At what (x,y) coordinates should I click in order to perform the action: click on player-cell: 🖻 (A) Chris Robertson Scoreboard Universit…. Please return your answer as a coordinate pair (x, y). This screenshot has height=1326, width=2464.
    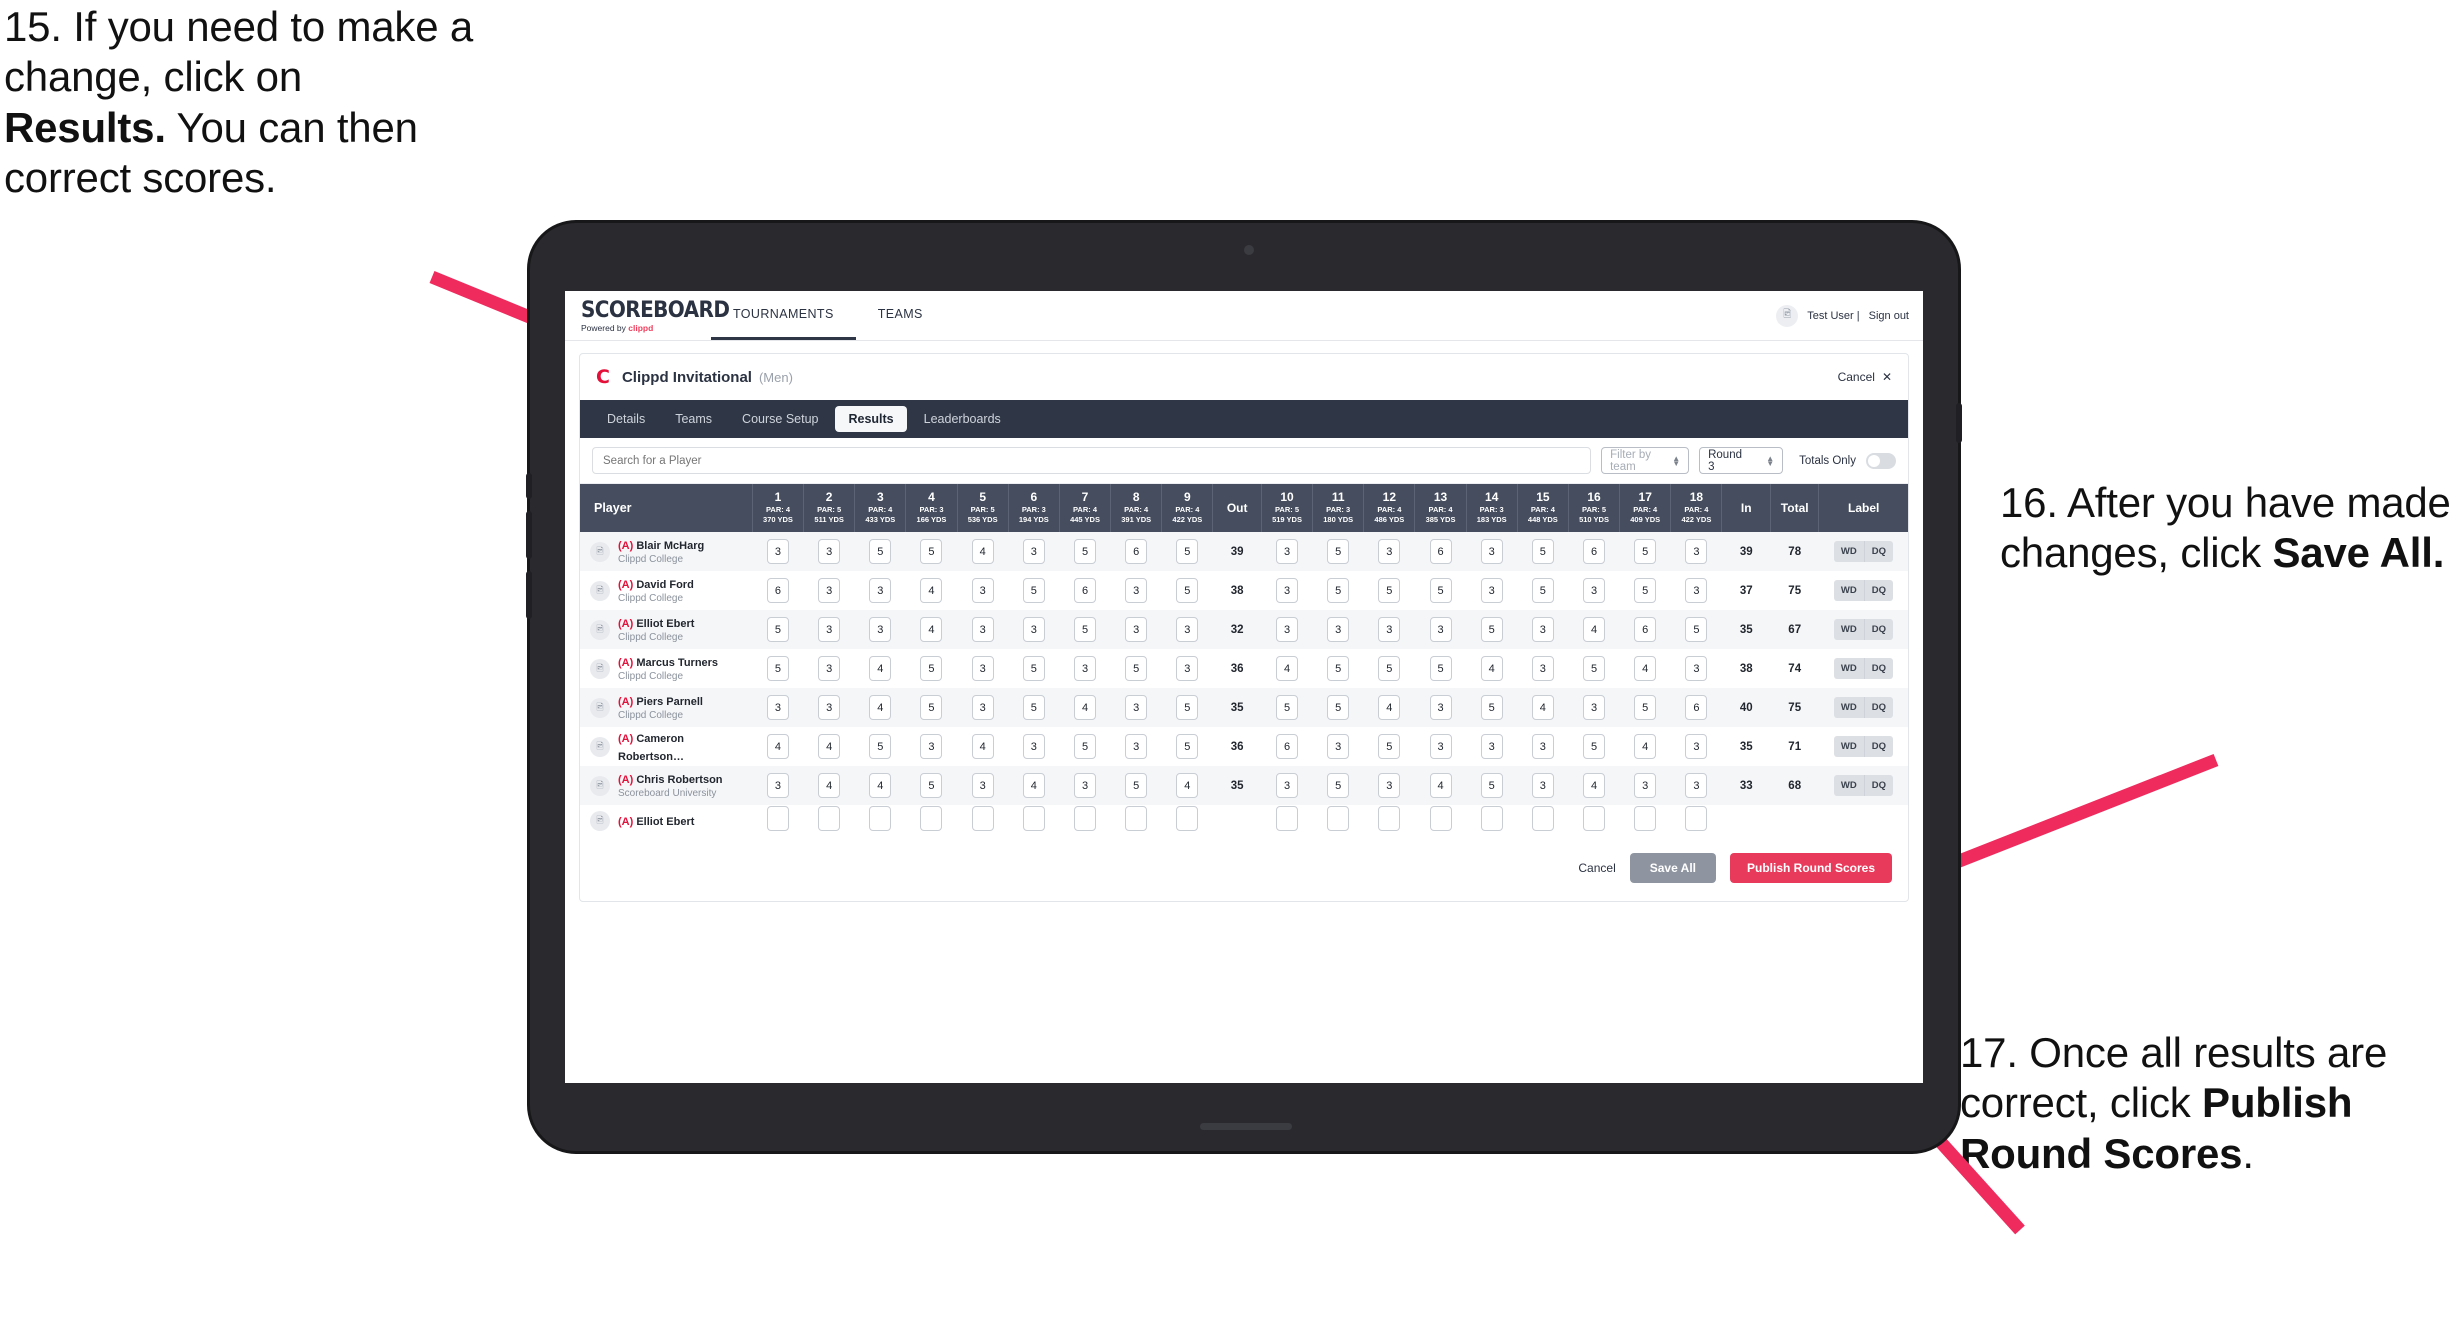
    Looking at the image, I should click on (666, 785).